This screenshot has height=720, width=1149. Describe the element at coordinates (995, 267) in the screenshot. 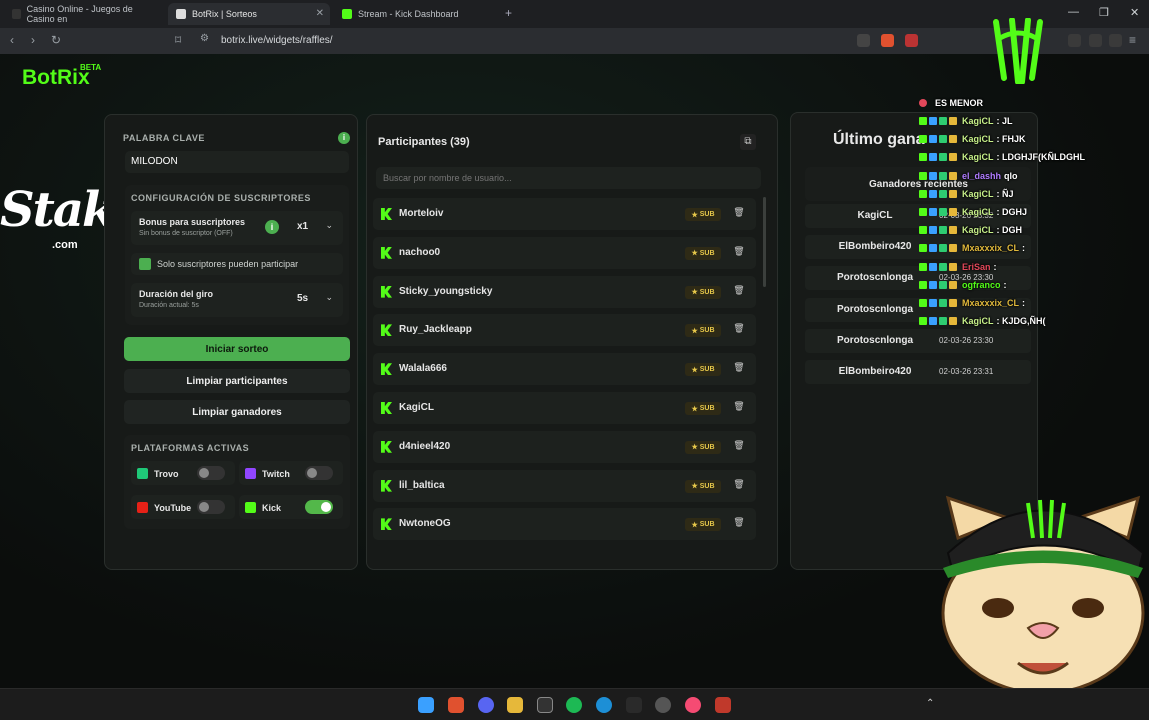

I see `chat-text: :` at that location.